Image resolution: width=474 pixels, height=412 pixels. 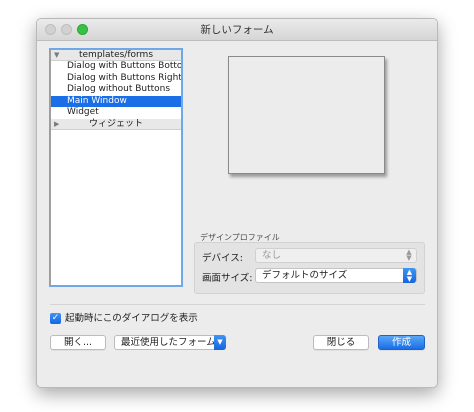 I want to click on group-header-templates-forms: ▼ templates/forms, so click(x=116, y=55).